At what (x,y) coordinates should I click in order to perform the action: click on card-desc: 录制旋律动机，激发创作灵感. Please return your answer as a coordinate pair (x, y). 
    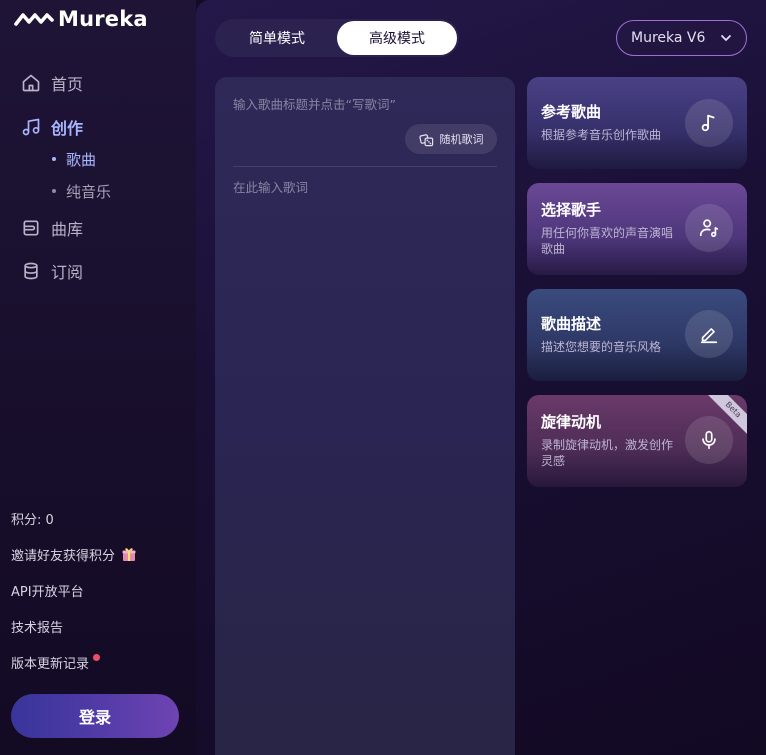
    Looking at the image, I should click on (607, 453).